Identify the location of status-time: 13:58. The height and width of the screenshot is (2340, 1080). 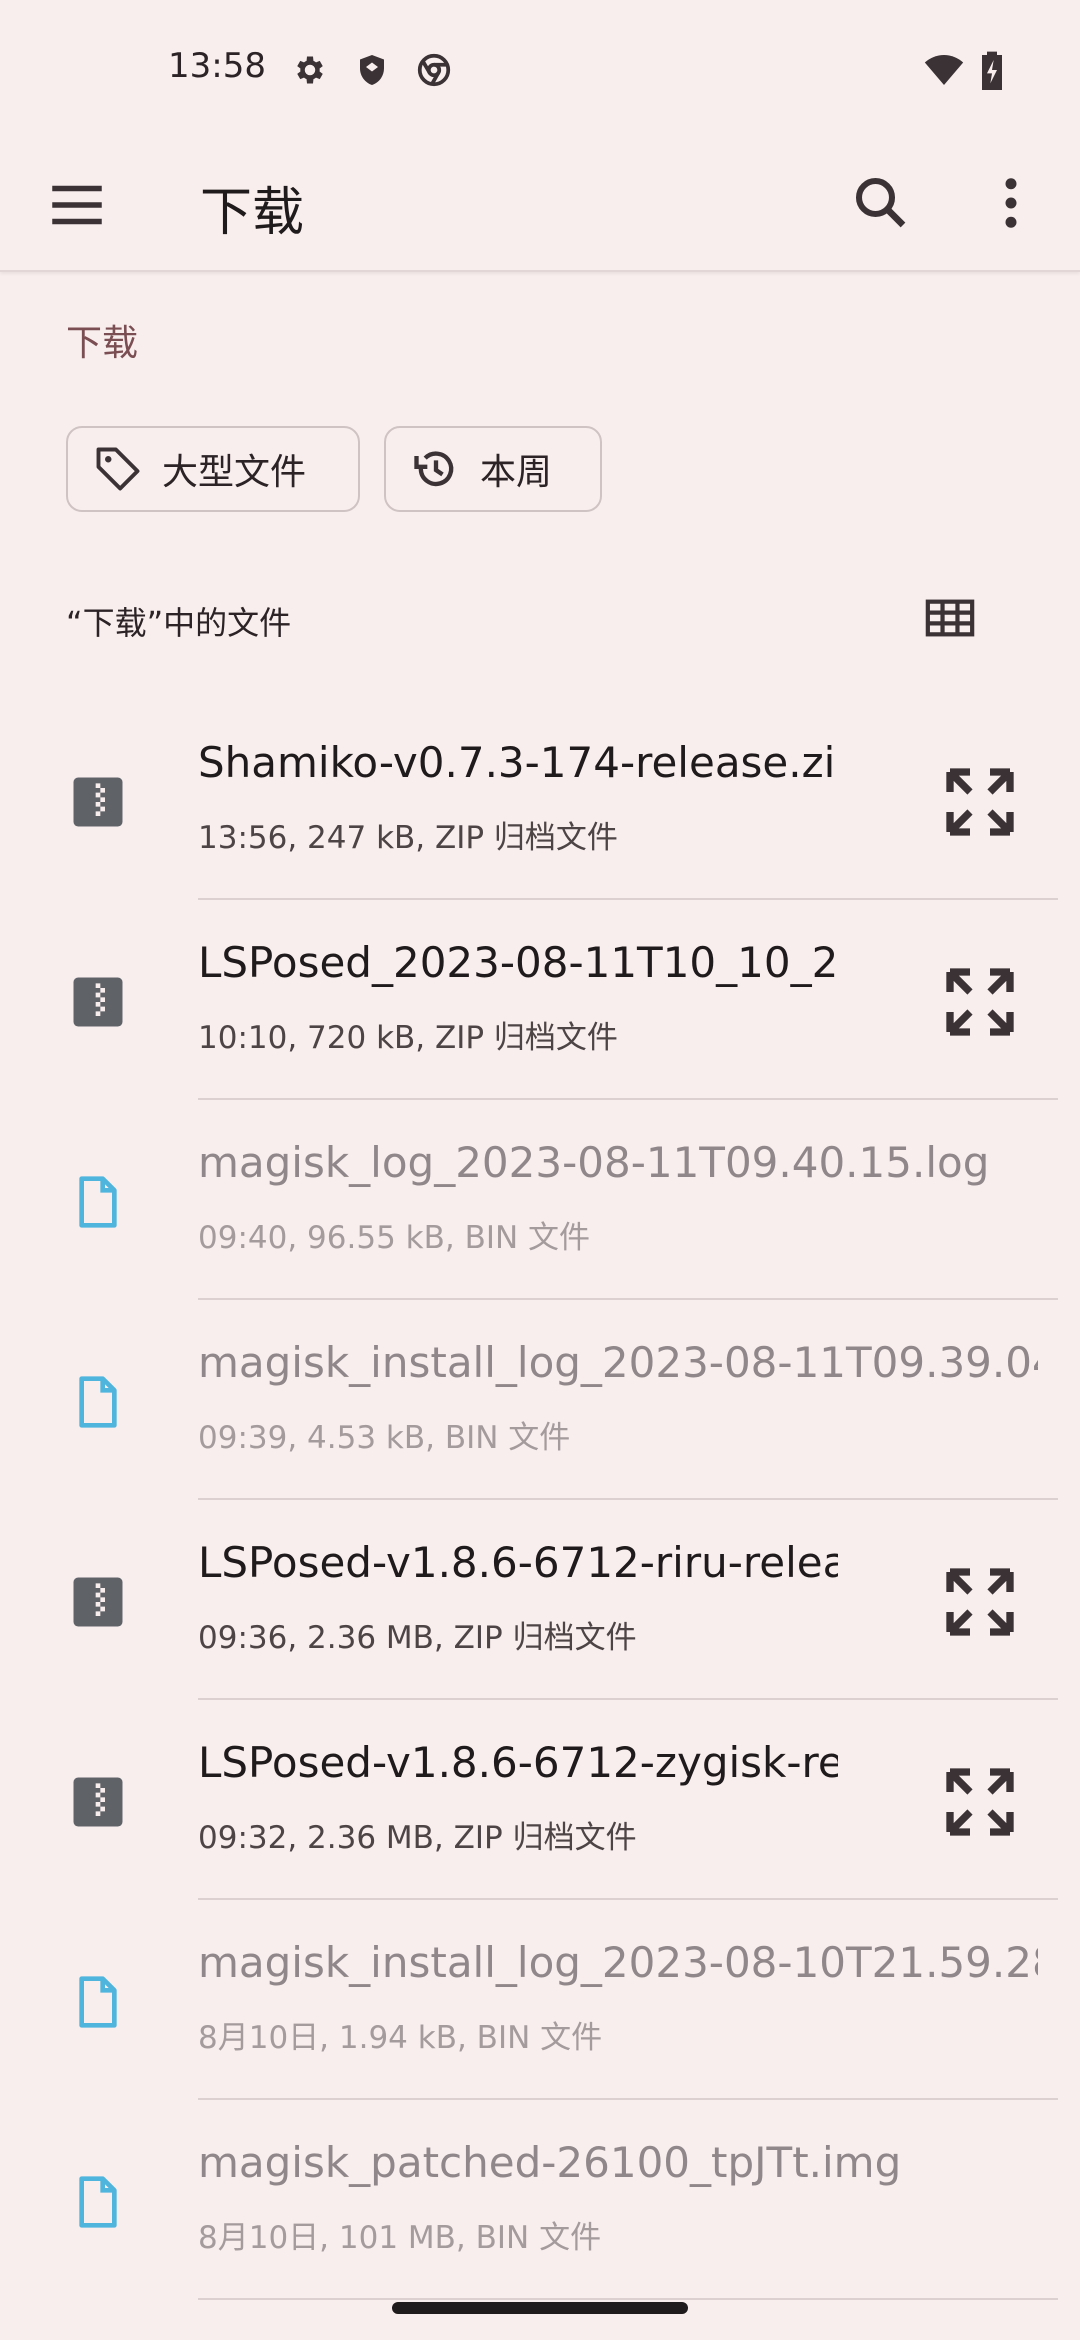
(217, 66).